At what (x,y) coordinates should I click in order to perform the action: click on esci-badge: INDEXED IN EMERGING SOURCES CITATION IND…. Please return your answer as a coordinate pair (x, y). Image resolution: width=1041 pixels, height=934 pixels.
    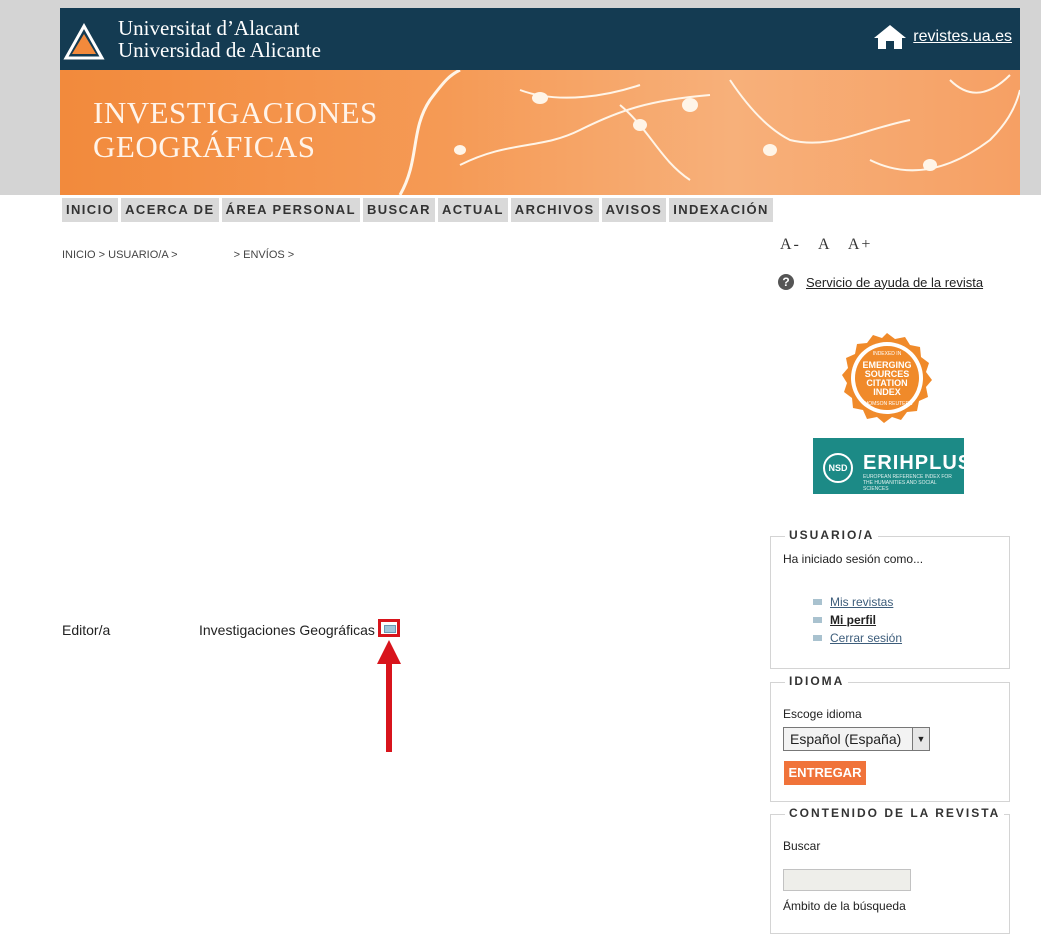
    Looking at the image, I should click on (887, 378).